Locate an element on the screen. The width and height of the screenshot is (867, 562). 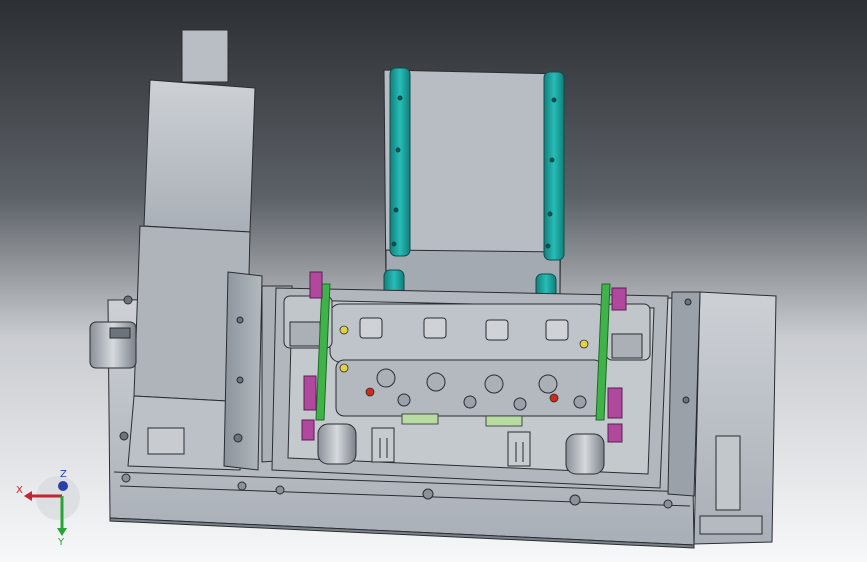
z-axis-dot is located at coordinates (63, 486).